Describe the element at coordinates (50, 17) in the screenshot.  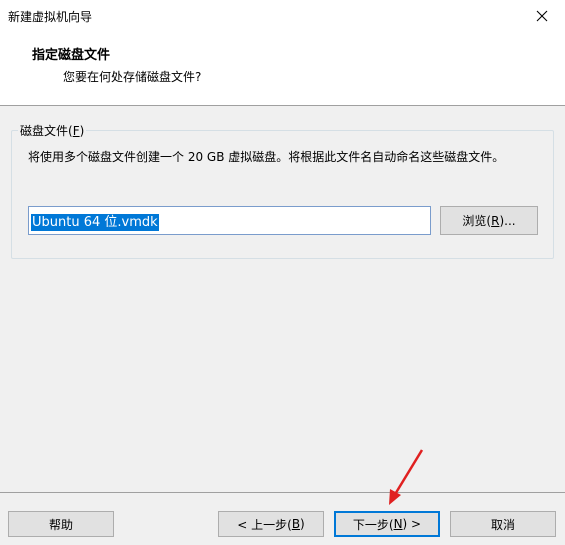
I see `window-title: 新建虚拟机向导` at that location.